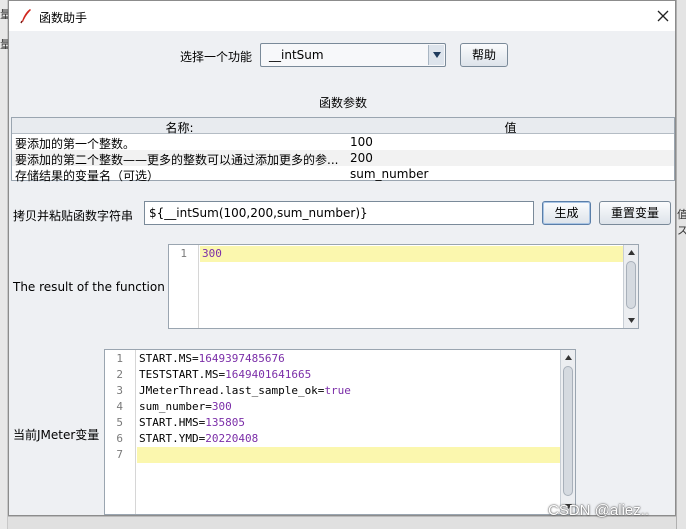  I want to click on line-number: 7, so click(119, 454).